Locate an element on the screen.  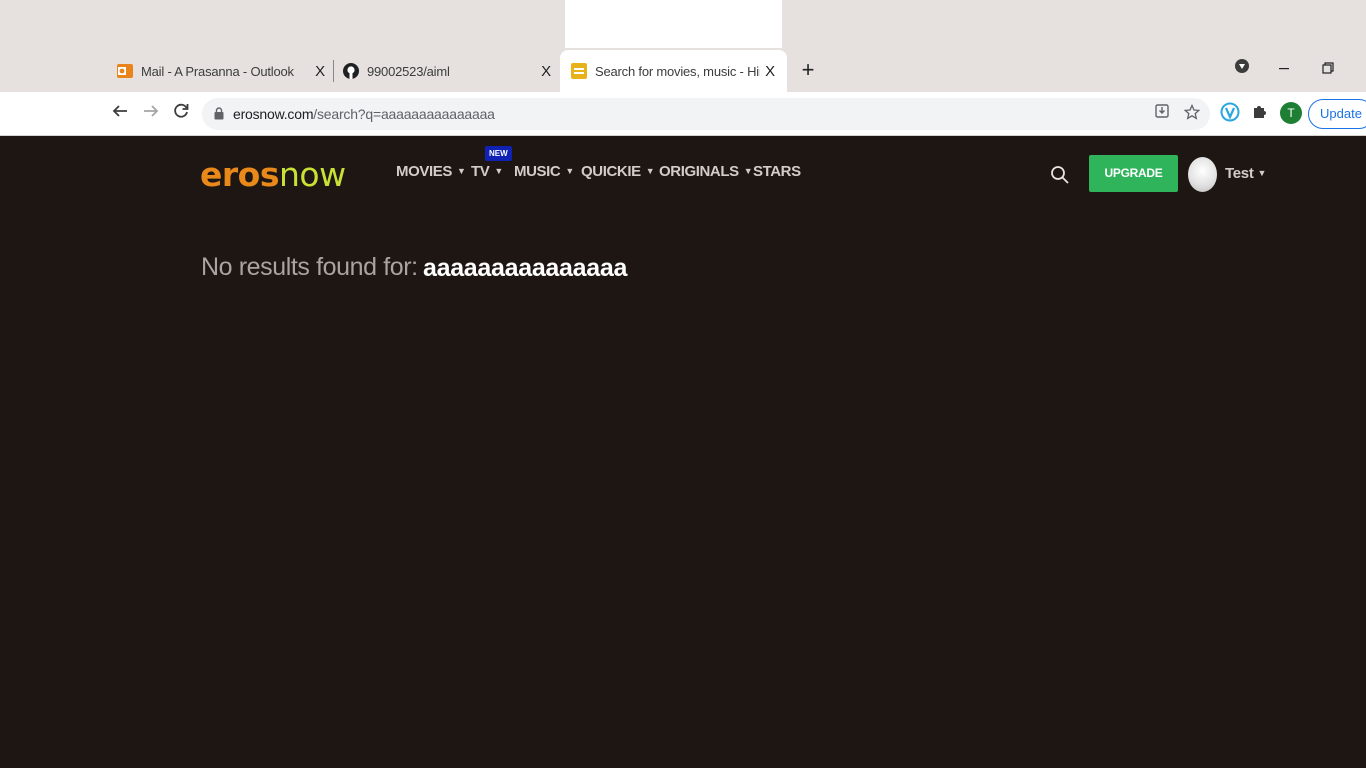
nav-movies: MOVIES ▼ is located at coordinates (431, 171).